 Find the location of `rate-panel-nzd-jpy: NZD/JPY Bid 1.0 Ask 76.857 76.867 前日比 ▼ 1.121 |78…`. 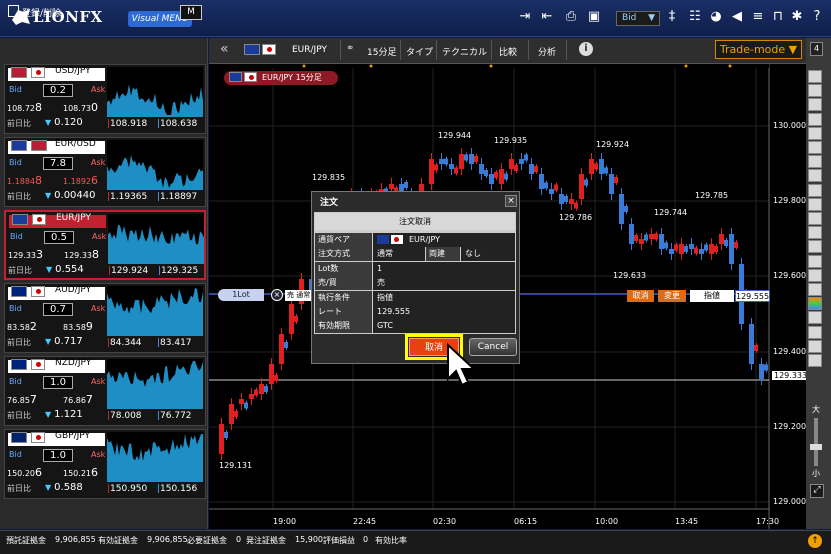

rate-panel-nzd-jpy: NZD/JPY Bid 1.0 Ask 76.857 76.867 前日比 ▼ 1.121 |78… is located at coordinates (105, 391).